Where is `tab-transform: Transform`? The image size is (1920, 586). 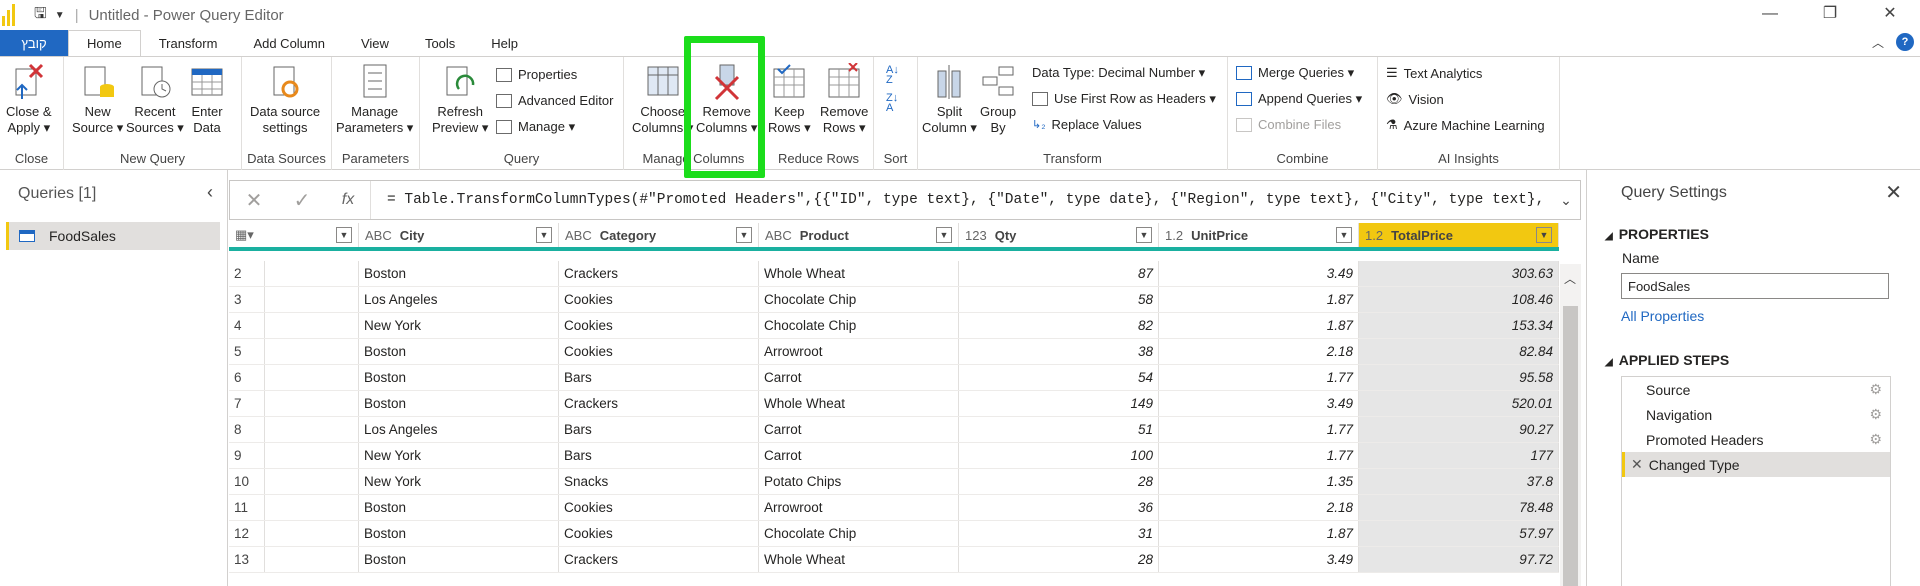 tab-transform: Transform is located at coordinates (188, 43).